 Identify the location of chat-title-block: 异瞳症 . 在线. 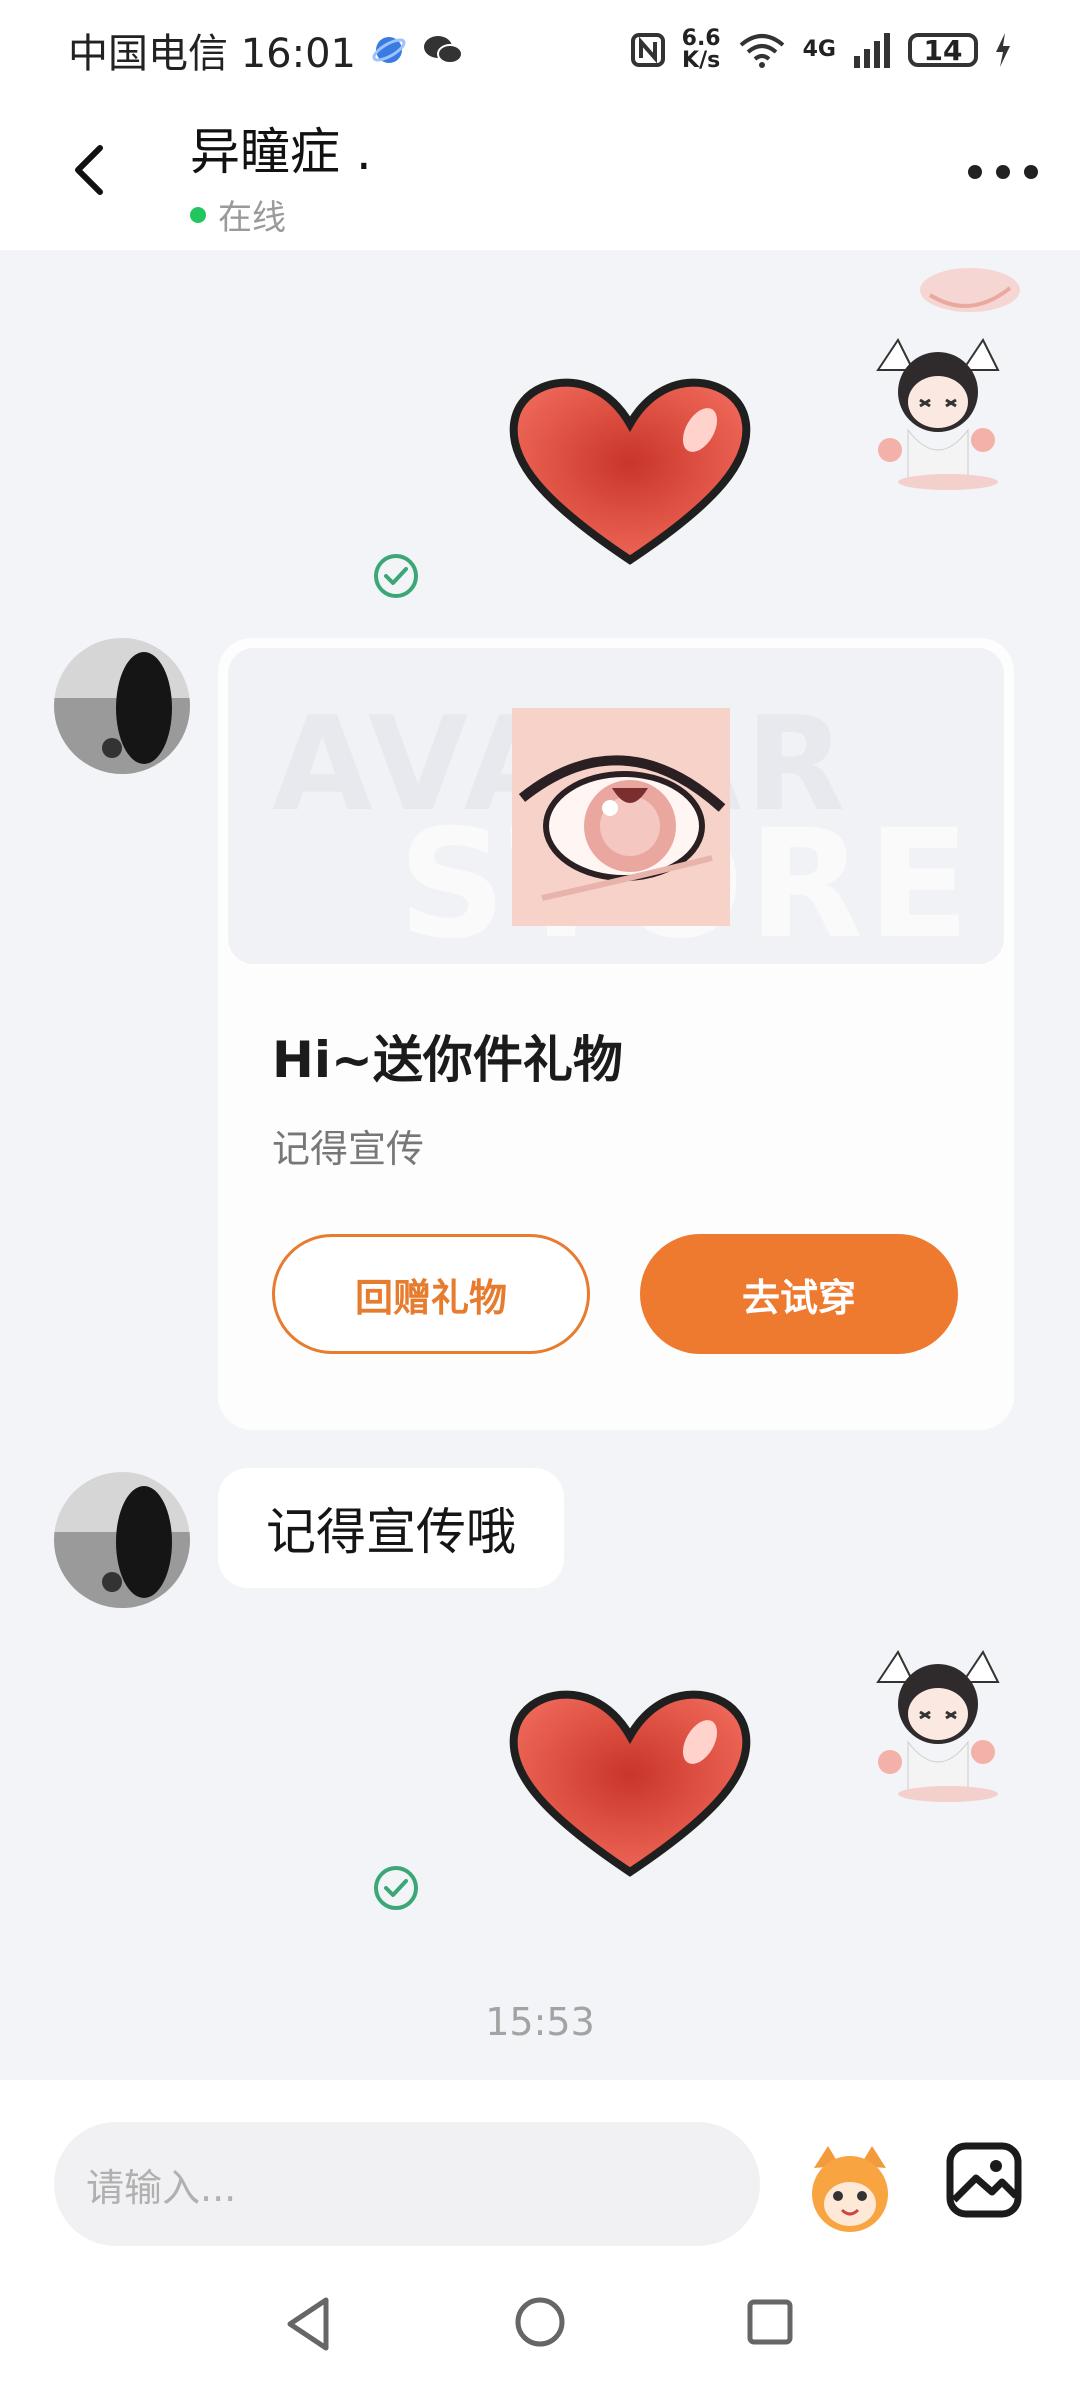
(281, 175).